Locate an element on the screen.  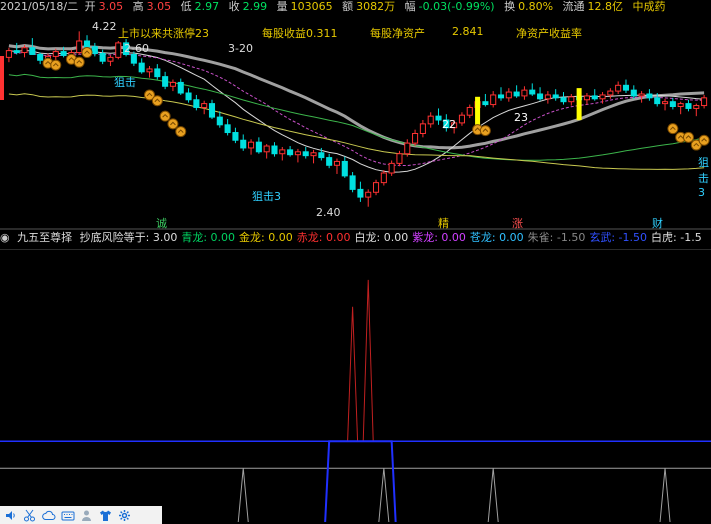
user-icon is located at coordinates (86, 515).